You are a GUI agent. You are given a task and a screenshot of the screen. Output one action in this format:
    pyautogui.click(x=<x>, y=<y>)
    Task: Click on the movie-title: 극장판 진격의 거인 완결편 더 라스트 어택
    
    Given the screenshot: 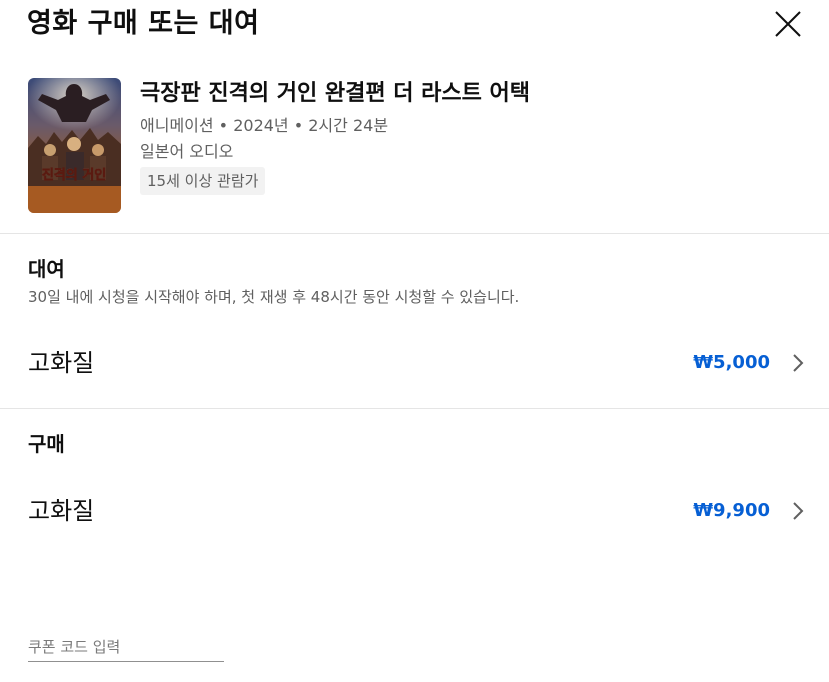 What is the action you would take?
    pyautogui.click(x=335, y=93)
    